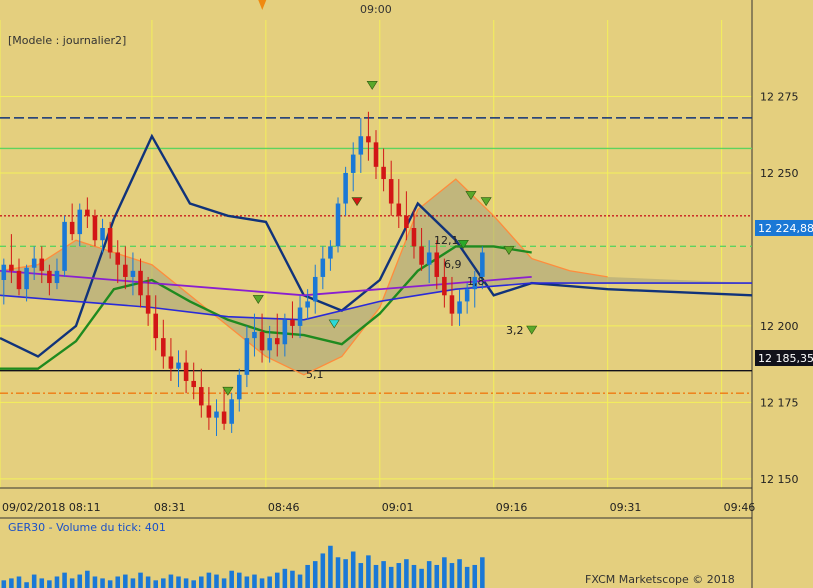 Image resolution: width=813 pixels, height=588 pixels. Describe the element at coordinates (67, 40) in the screenshot. I see `panel-title: [Modele : journalier2]` at that location.